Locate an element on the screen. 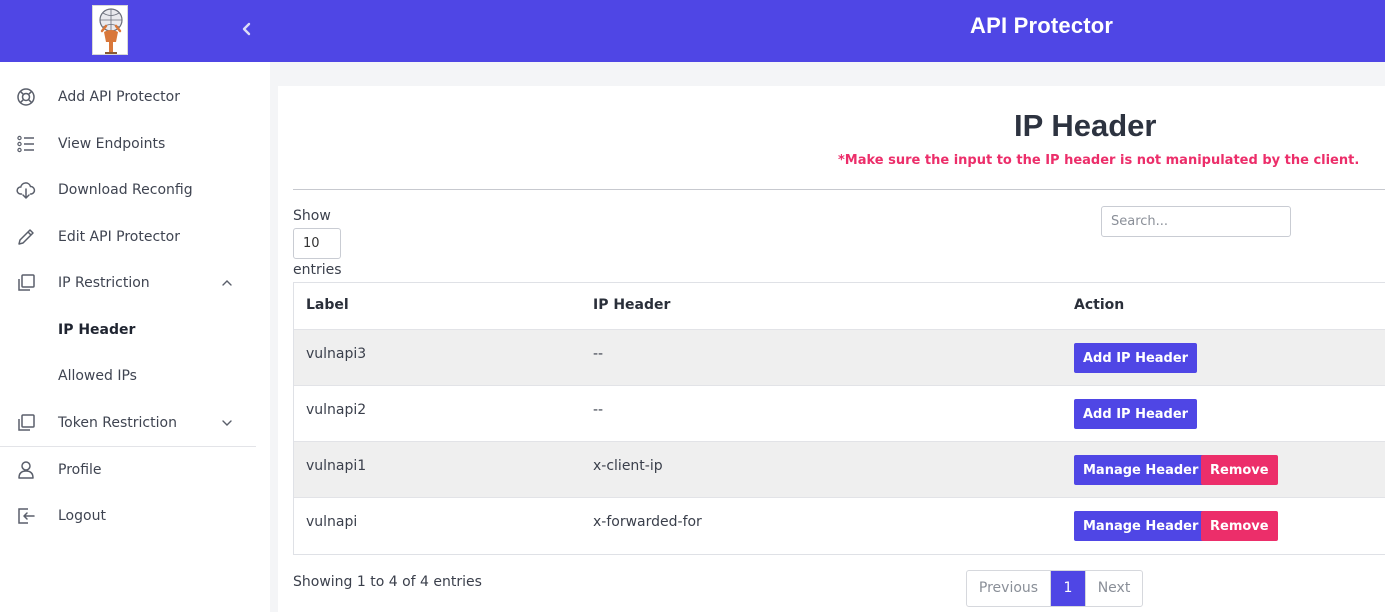  pagination: Previous 1 Next is located at coordinates (1054, 588).